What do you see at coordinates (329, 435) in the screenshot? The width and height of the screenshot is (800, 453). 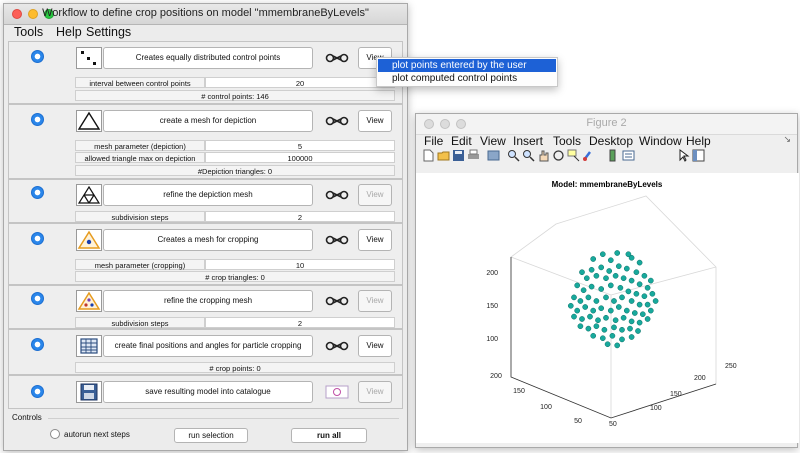 I see `run-all-button: run all` at bounding box center [329, 435].